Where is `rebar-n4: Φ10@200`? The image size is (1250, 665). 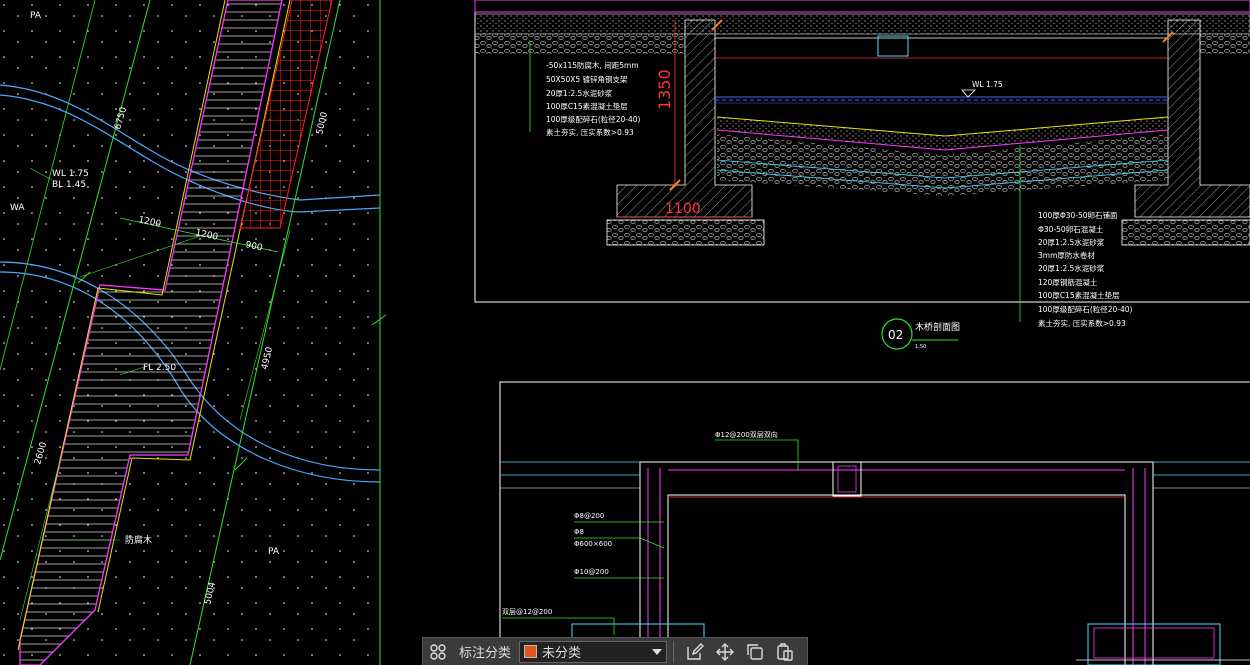 rebar-n4: Φ10@200 is located at coordinates (591, 572).